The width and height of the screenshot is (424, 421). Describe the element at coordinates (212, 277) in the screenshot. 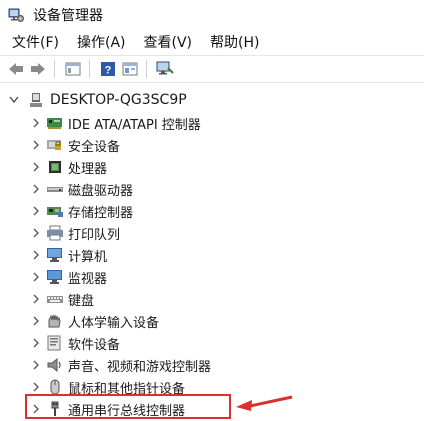

I see `tree-item: 监视器` at that location.